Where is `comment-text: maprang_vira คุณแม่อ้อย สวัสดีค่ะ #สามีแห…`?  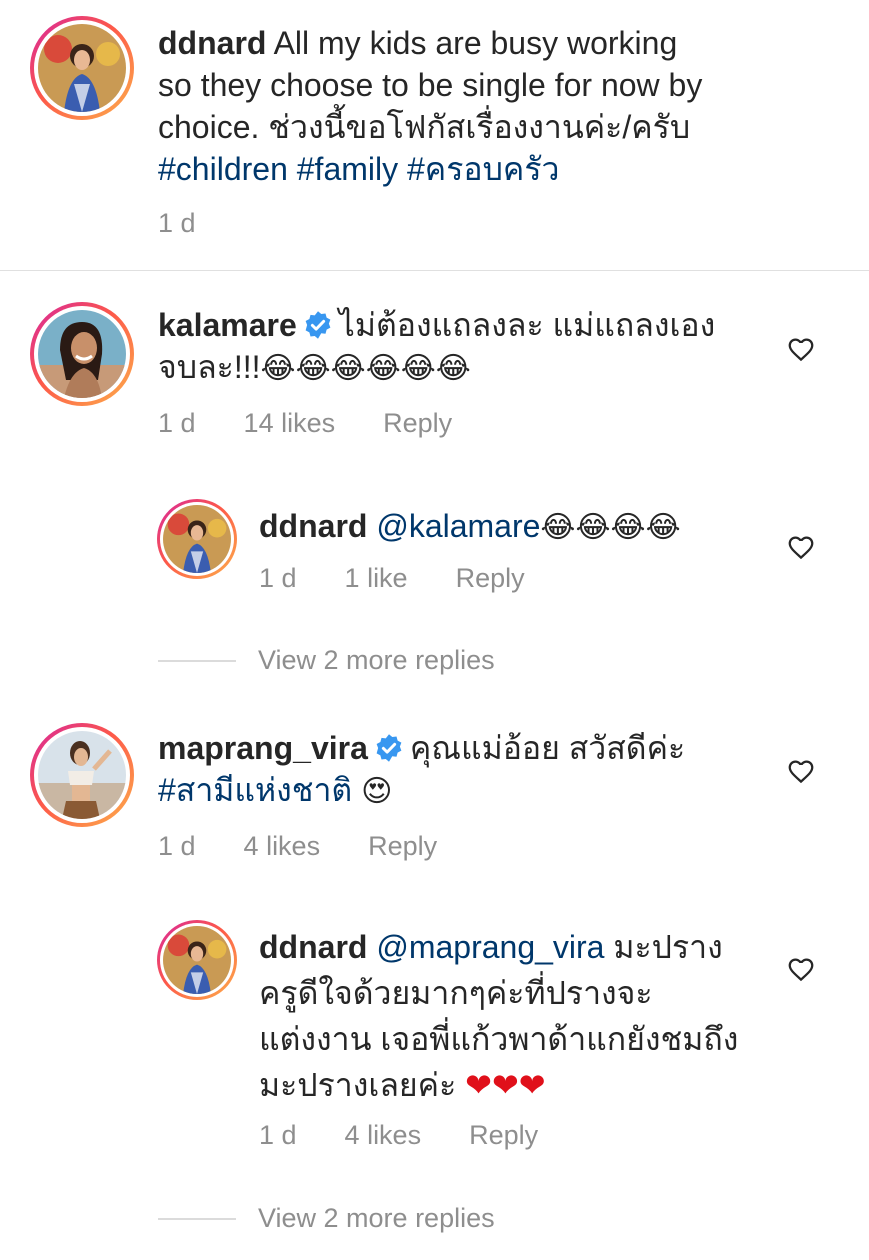
comment-text: maprang_vira คุณแม่อ้อย สวัสดีค่ะ #สามีแห… is located at coordinates (458, 770).